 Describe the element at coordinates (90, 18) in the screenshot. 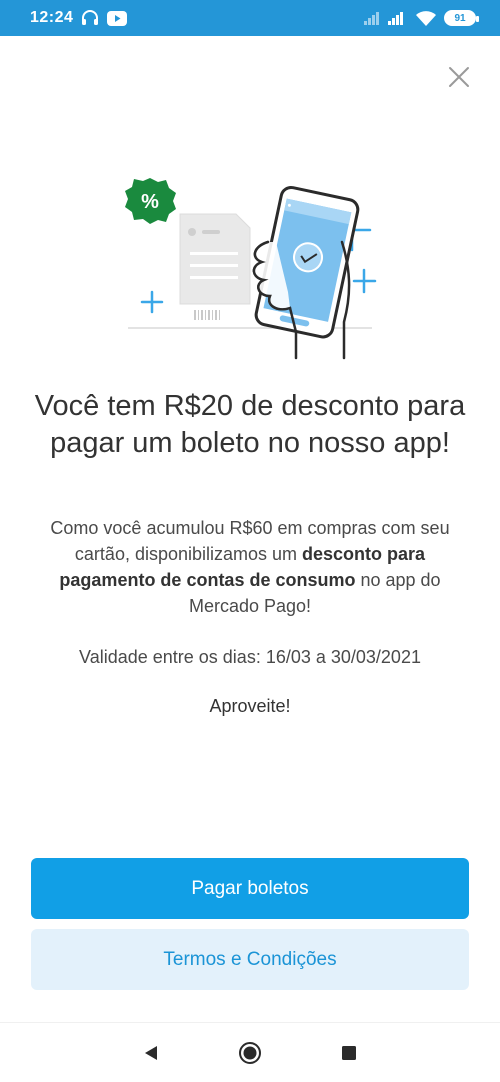

I see `headphones-icon` at that location.